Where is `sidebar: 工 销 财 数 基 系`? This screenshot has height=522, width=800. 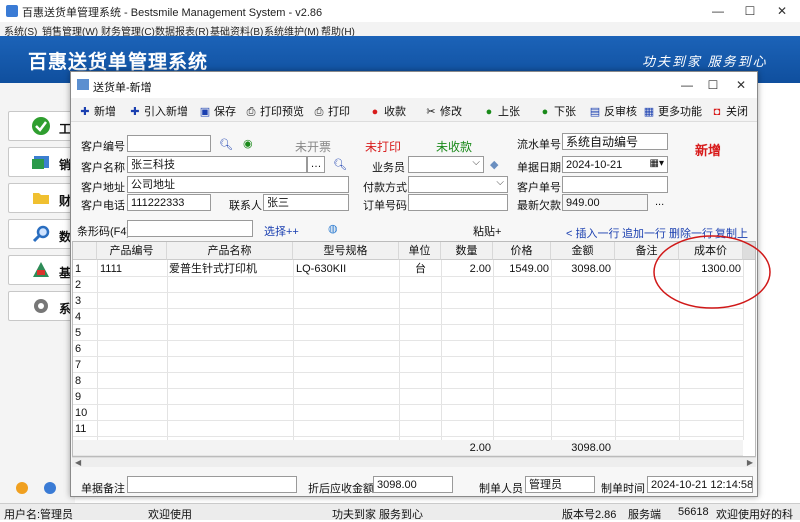
sidebar: 工 销 财 数 基 系 is located at coordinates (39, 293).